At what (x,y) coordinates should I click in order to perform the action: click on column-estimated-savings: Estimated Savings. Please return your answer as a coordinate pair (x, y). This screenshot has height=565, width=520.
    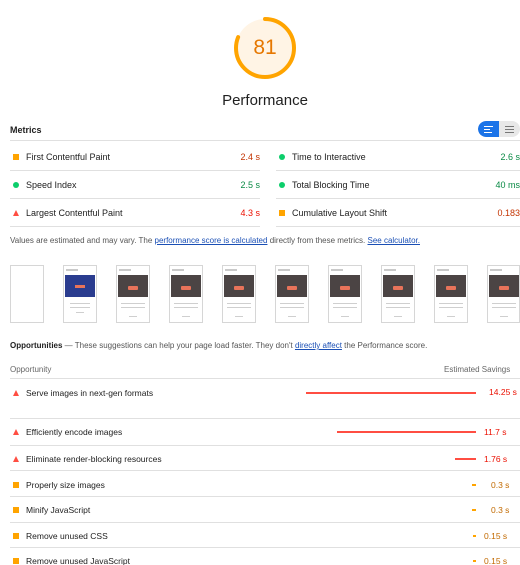
    Looking at the image, I should click on (477, 369).